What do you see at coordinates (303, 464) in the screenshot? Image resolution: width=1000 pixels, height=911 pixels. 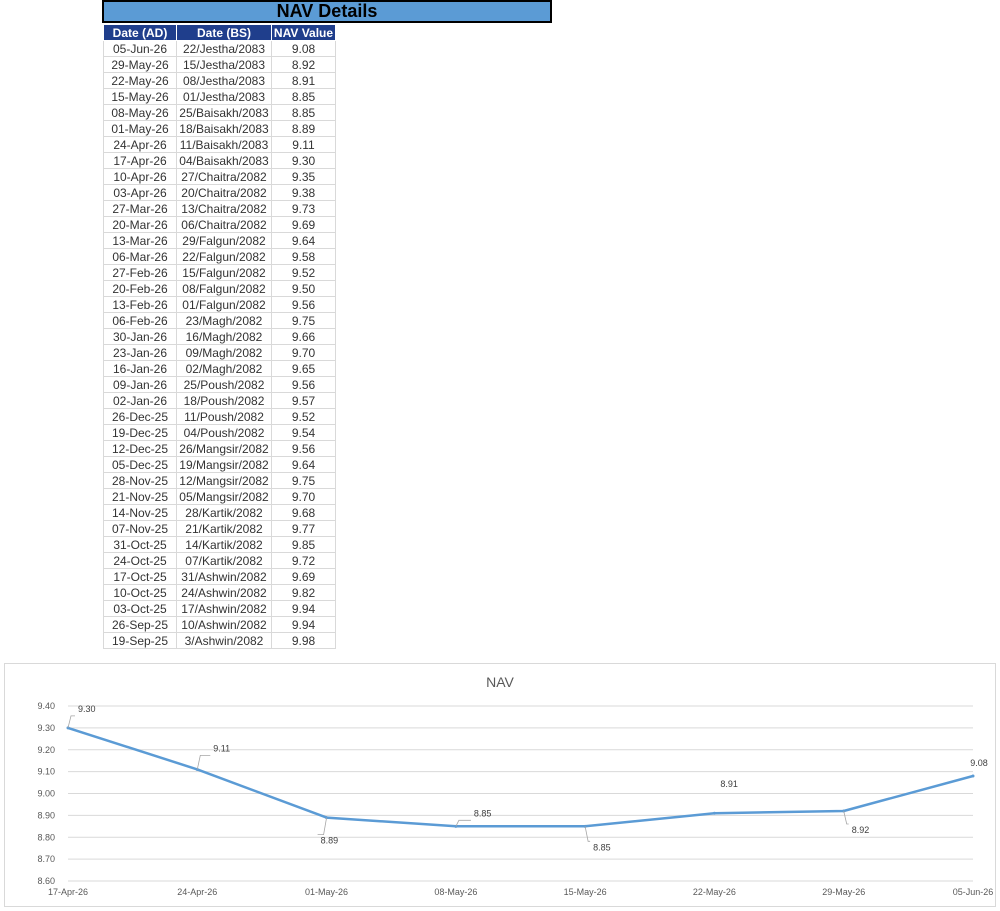 I see `nav-value-cell: 9.64` at bounding box center [303, 464].